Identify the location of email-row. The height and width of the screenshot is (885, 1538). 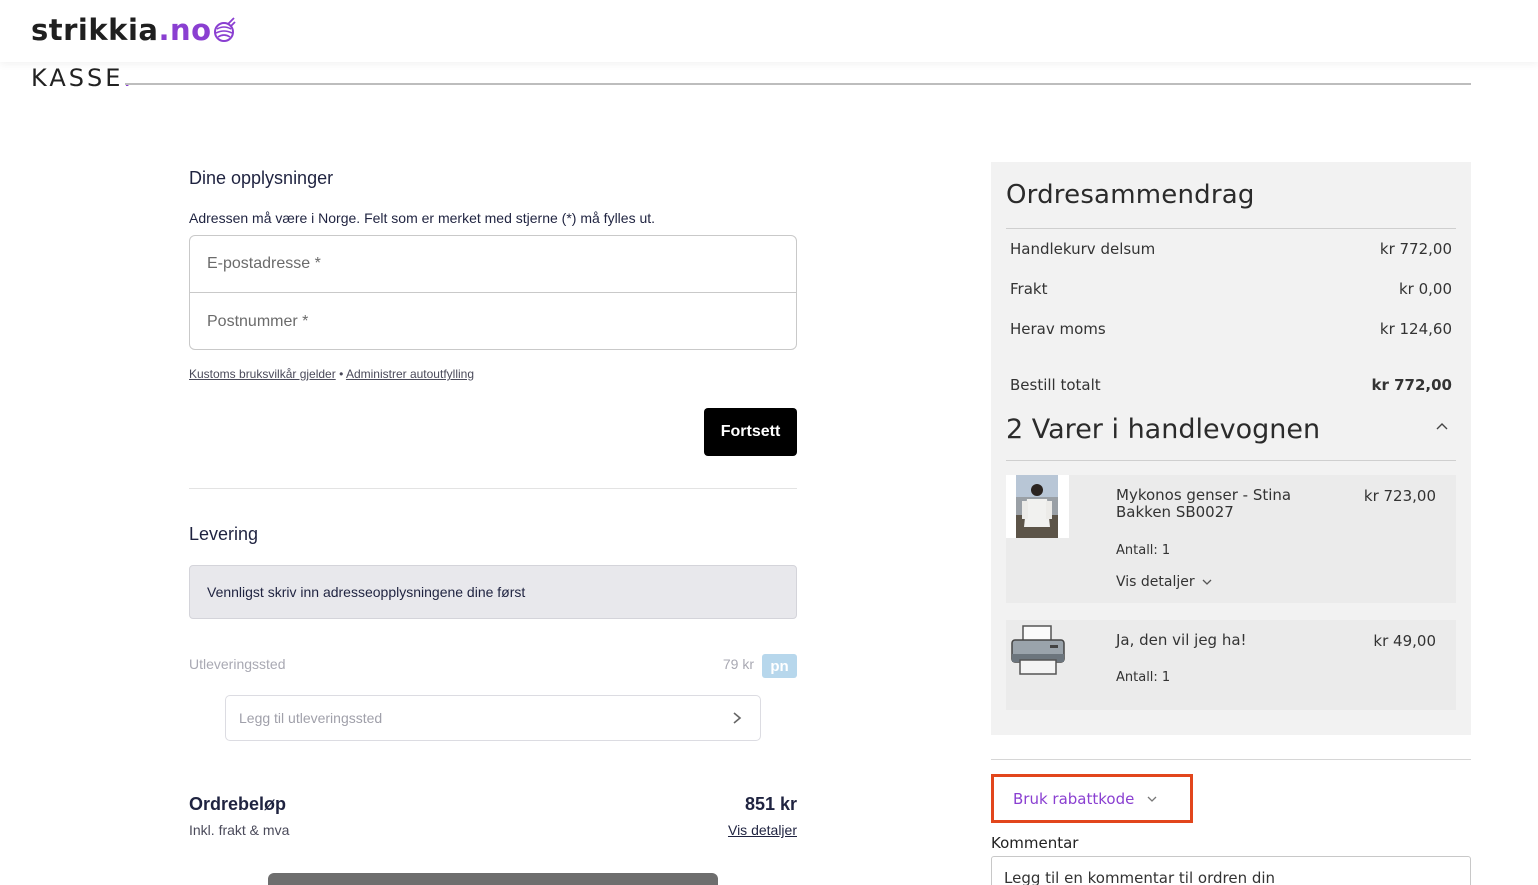
(493, 264).